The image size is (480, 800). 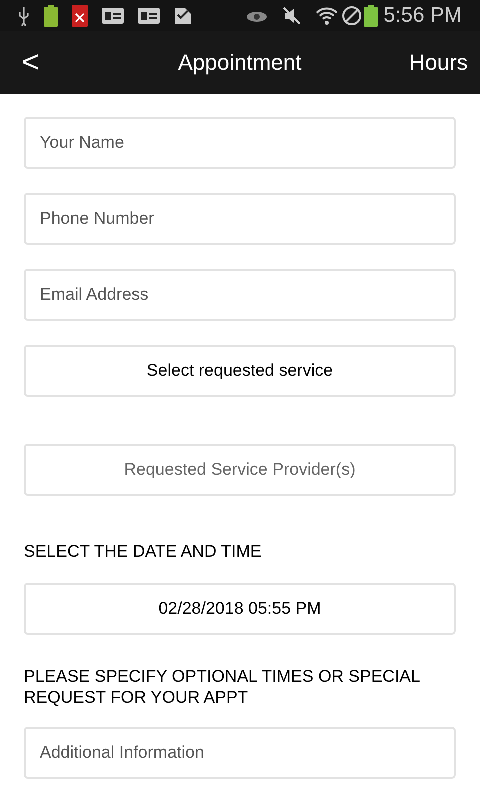 I want to click on section-label: SELECT THE DATE AND TIME, so click(x=143, y=551).